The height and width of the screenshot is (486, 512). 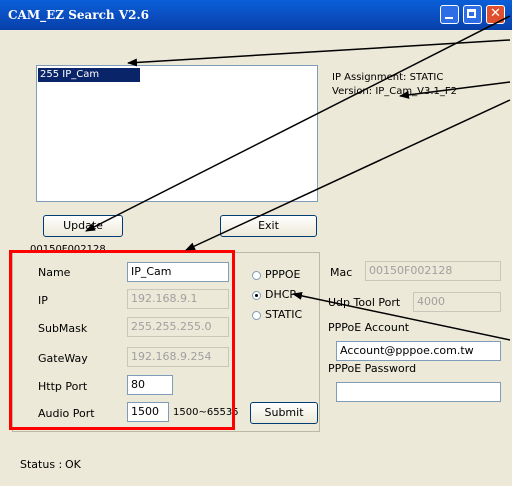 What do you see at coordinates (388, 77) in the screenshot?
I see `ip-assignment-text: IP Assignment: STATIC` at bounding box center [388, 77].